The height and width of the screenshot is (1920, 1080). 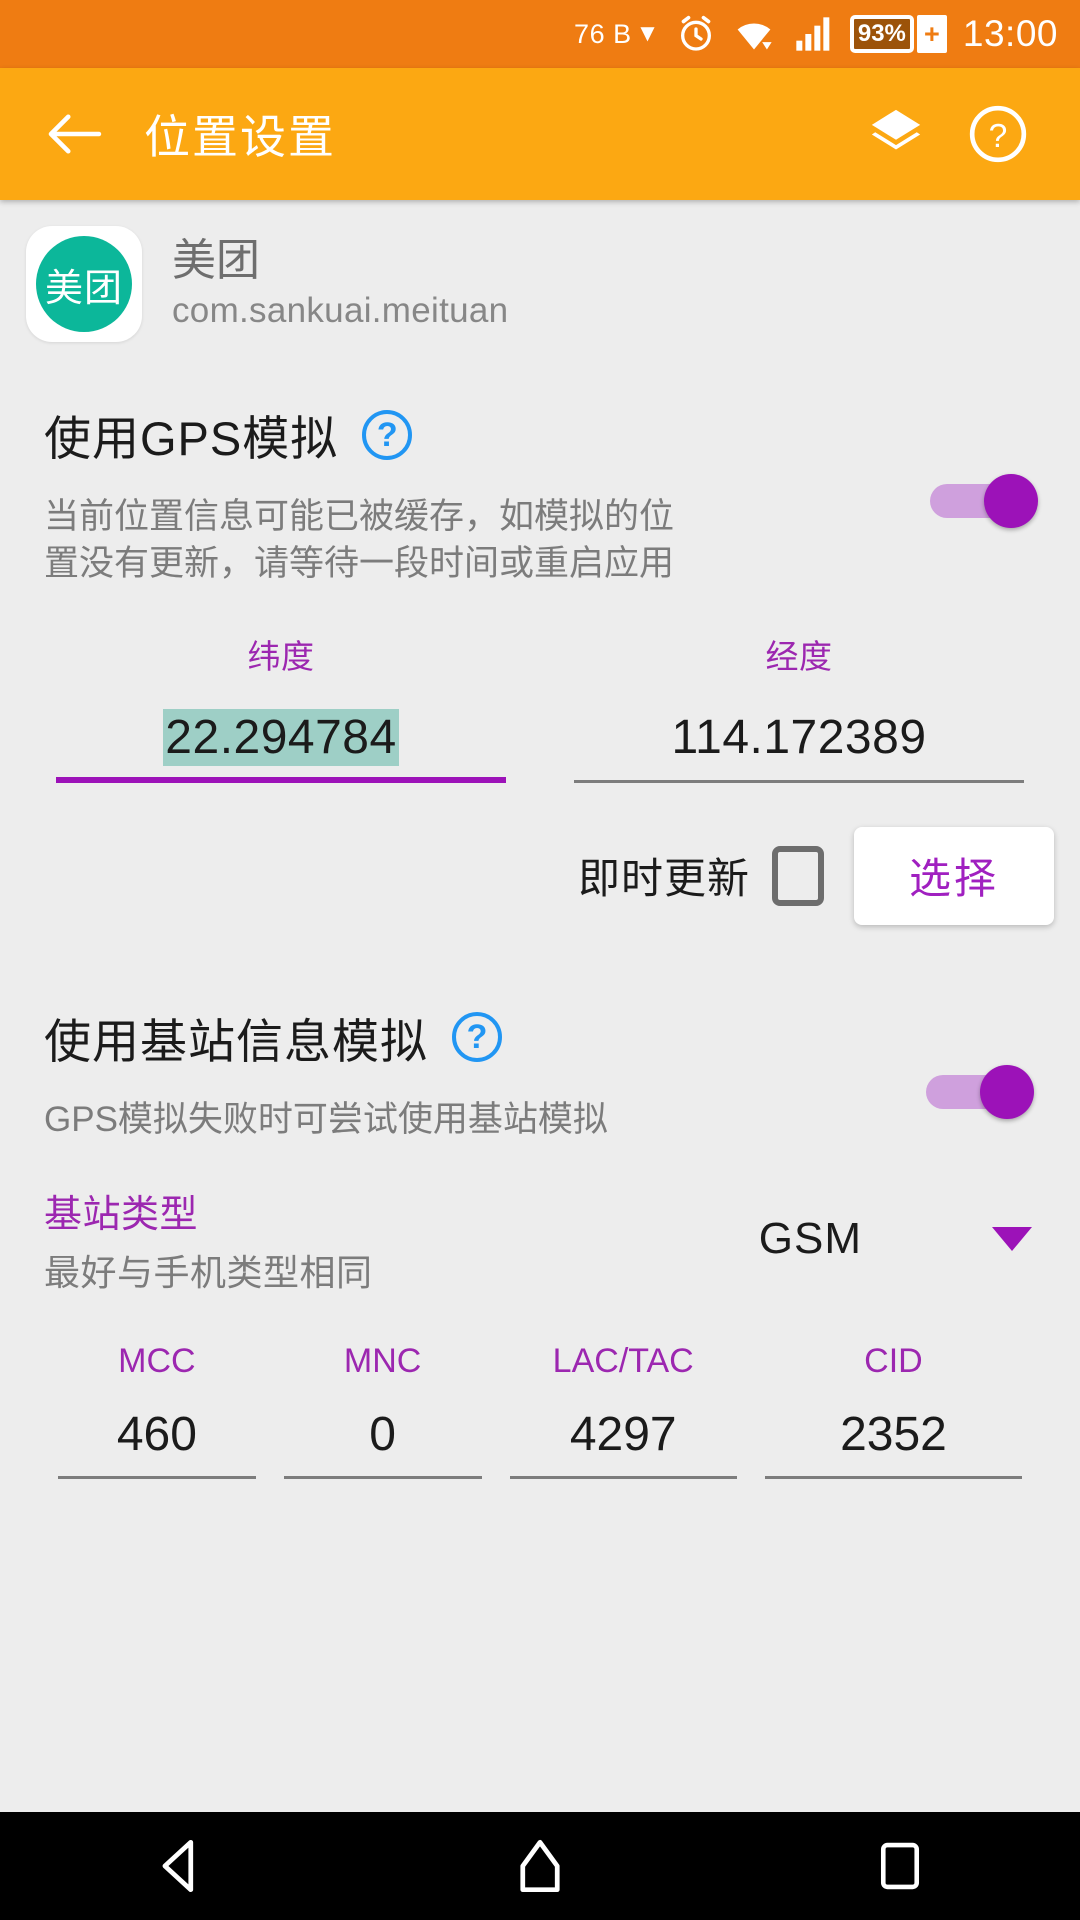 I want to click on cell-field-lac: LAC/TAC 4297, so click(x=623, y=1410).